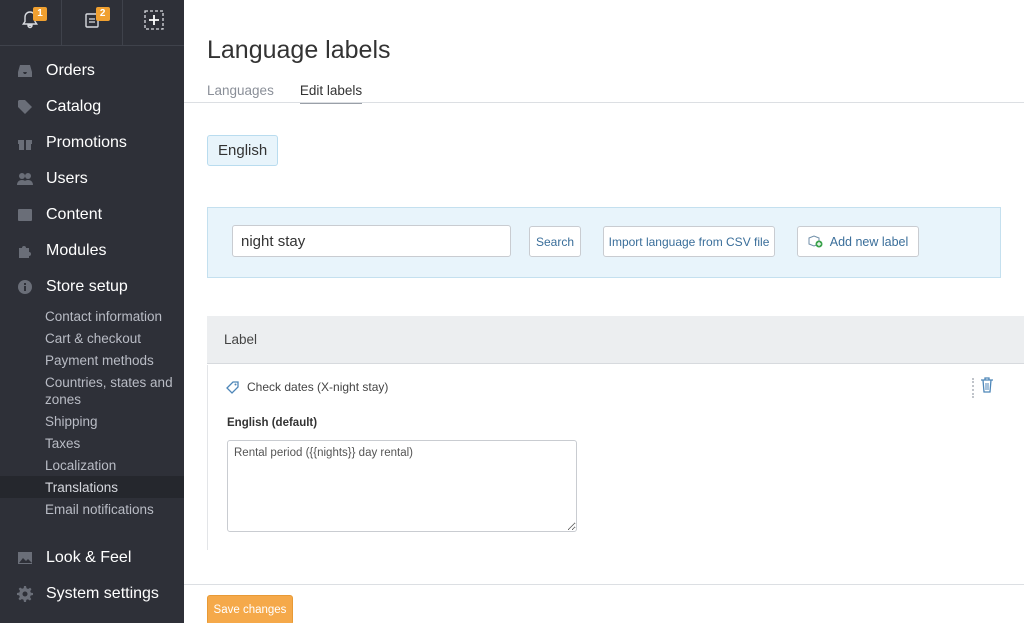 The width and height of the screenshot is (1024, 623). I want to click on row-actions, so click(983, 387).